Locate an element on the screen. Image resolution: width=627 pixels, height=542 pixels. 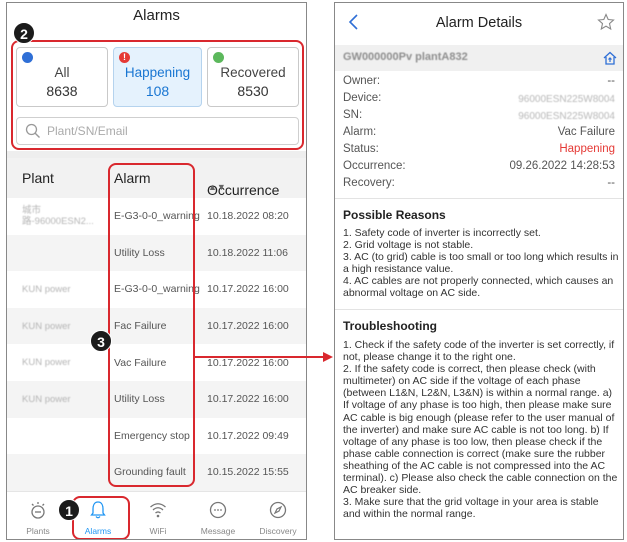
plants-icon is located at coordinates (38, 510).